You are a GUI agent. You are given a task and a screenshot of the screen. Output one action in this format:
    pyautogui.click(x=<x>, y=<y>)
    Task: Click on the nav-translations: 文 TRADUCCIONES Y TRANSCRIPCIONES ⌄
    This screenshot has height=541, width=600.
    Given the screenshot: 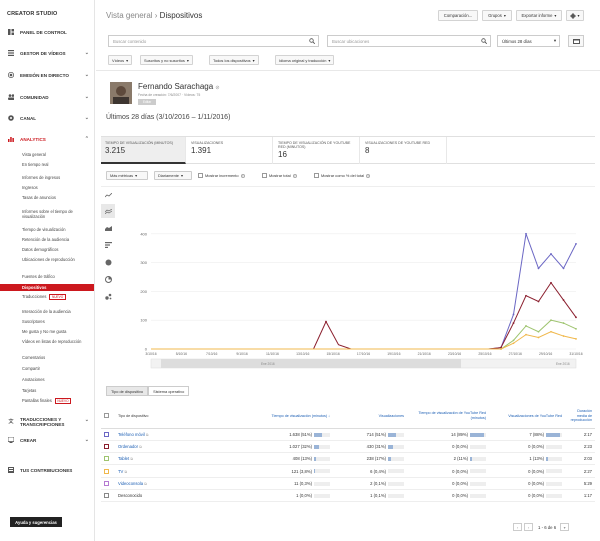 What is the action you would take?
    pyautogui.click(x=47, y=421)
    